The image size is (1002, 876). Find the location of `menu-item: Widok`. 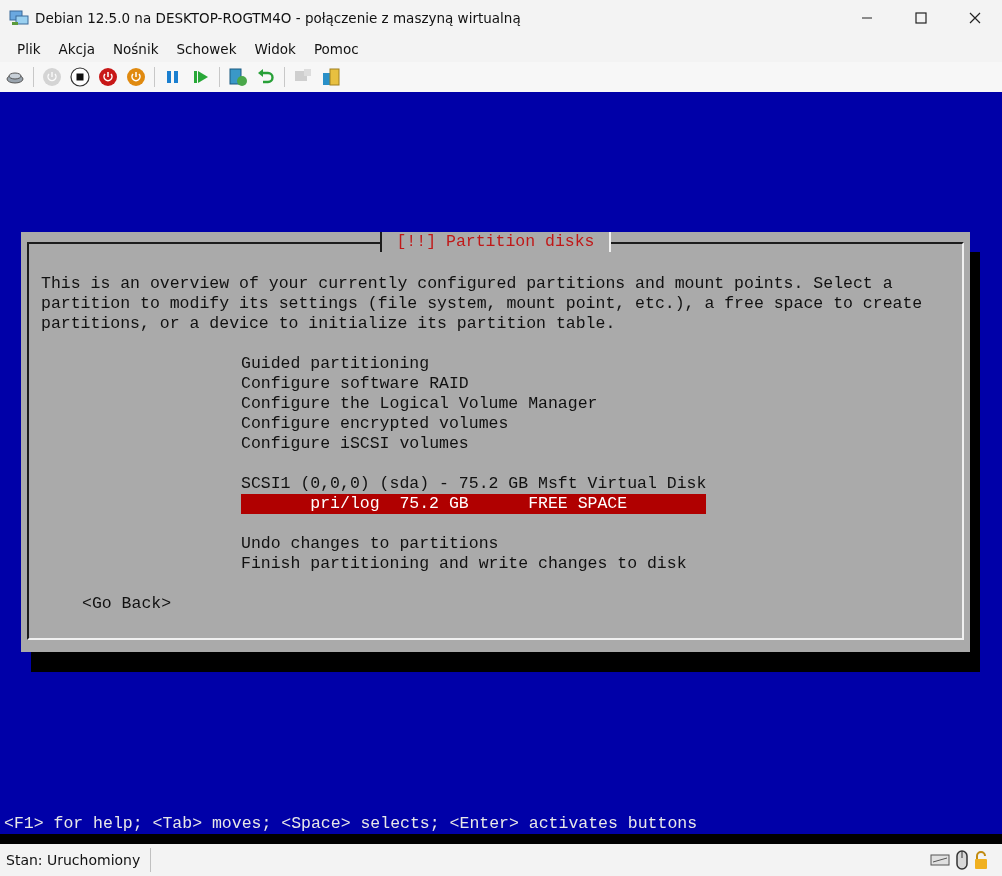

menu-item: Widok is located at coordinates (275, 48).